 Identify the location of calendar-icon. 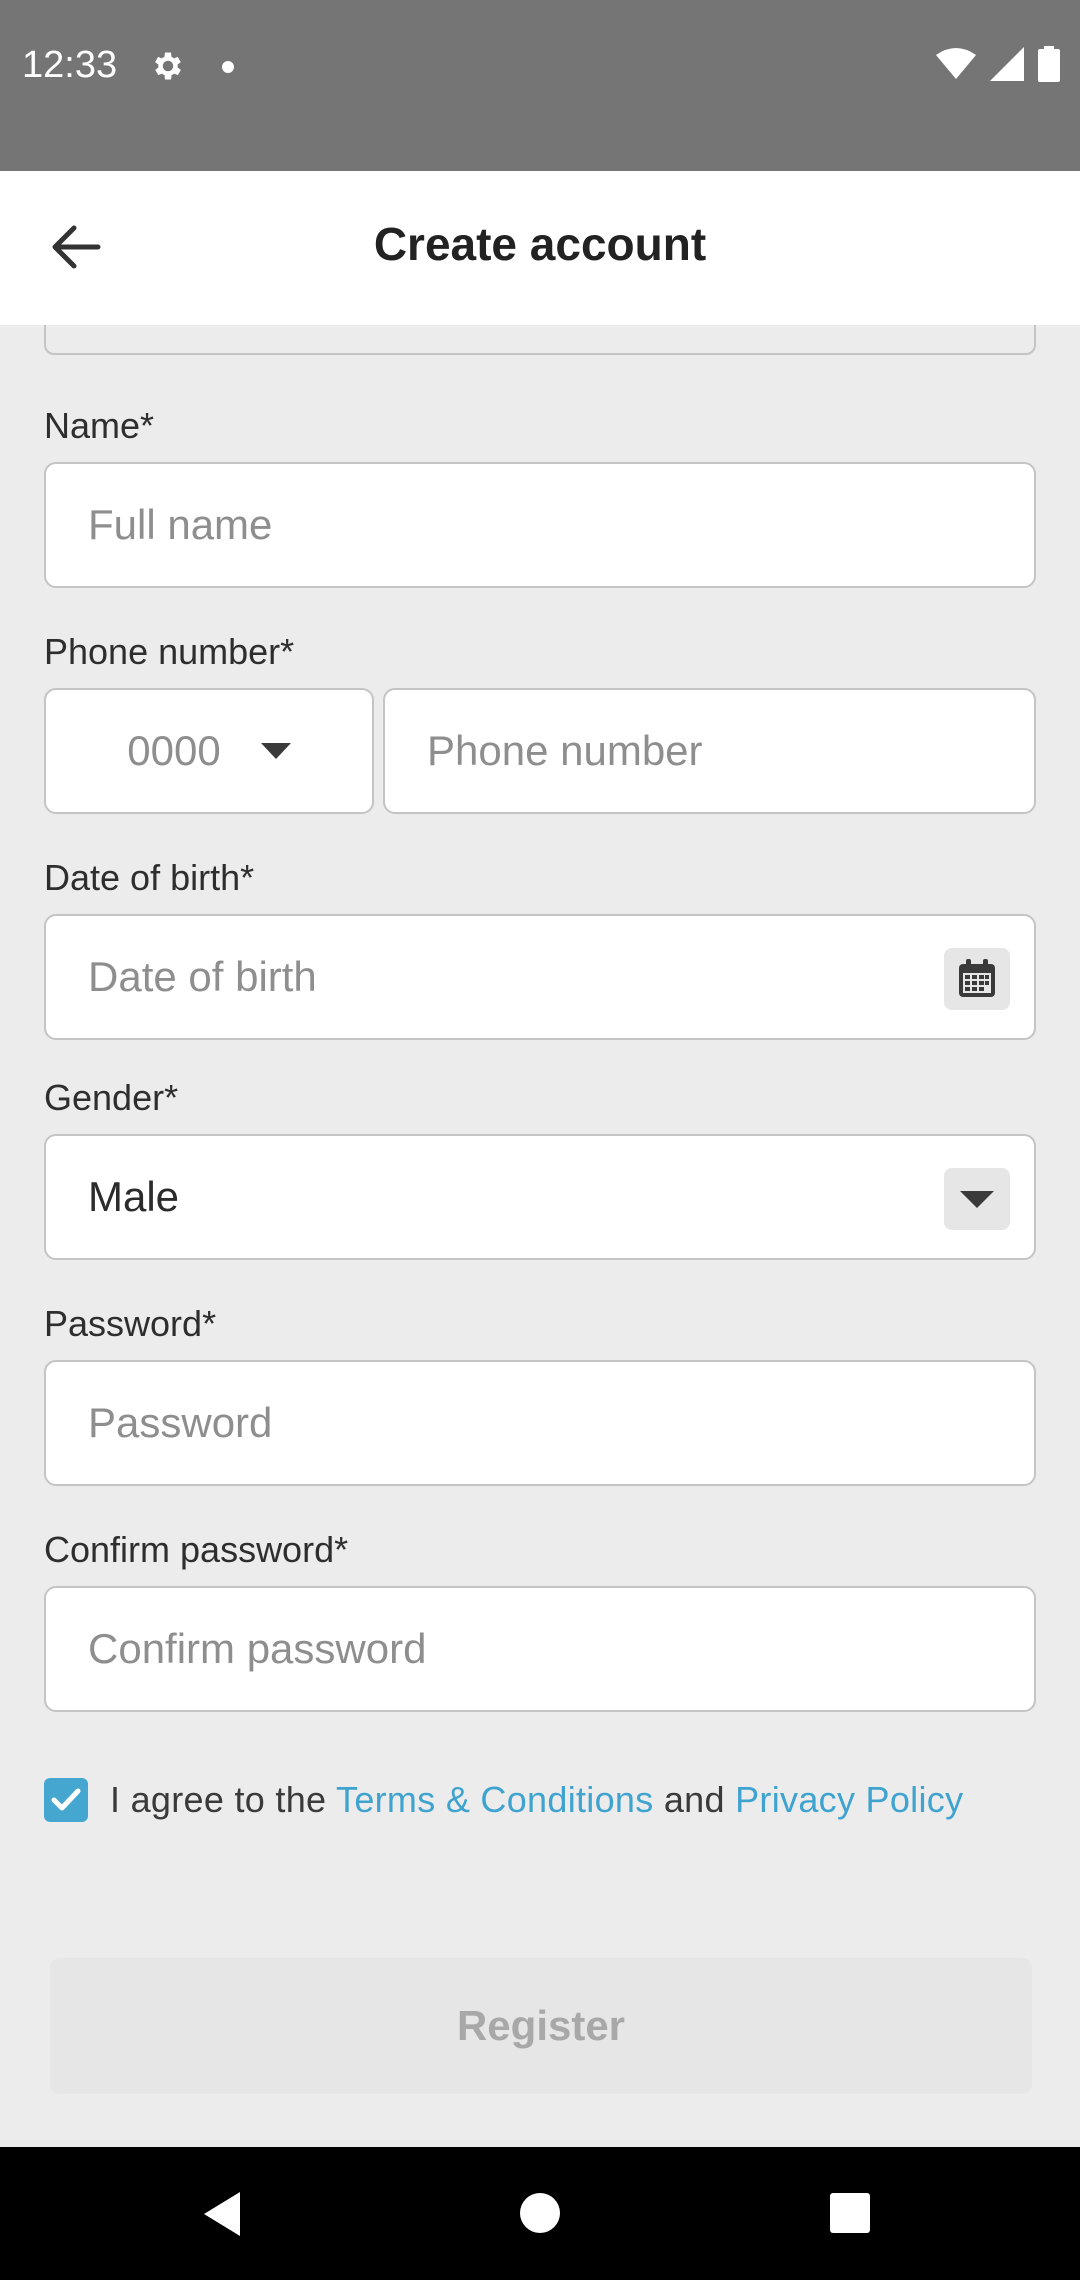
(977, 978).